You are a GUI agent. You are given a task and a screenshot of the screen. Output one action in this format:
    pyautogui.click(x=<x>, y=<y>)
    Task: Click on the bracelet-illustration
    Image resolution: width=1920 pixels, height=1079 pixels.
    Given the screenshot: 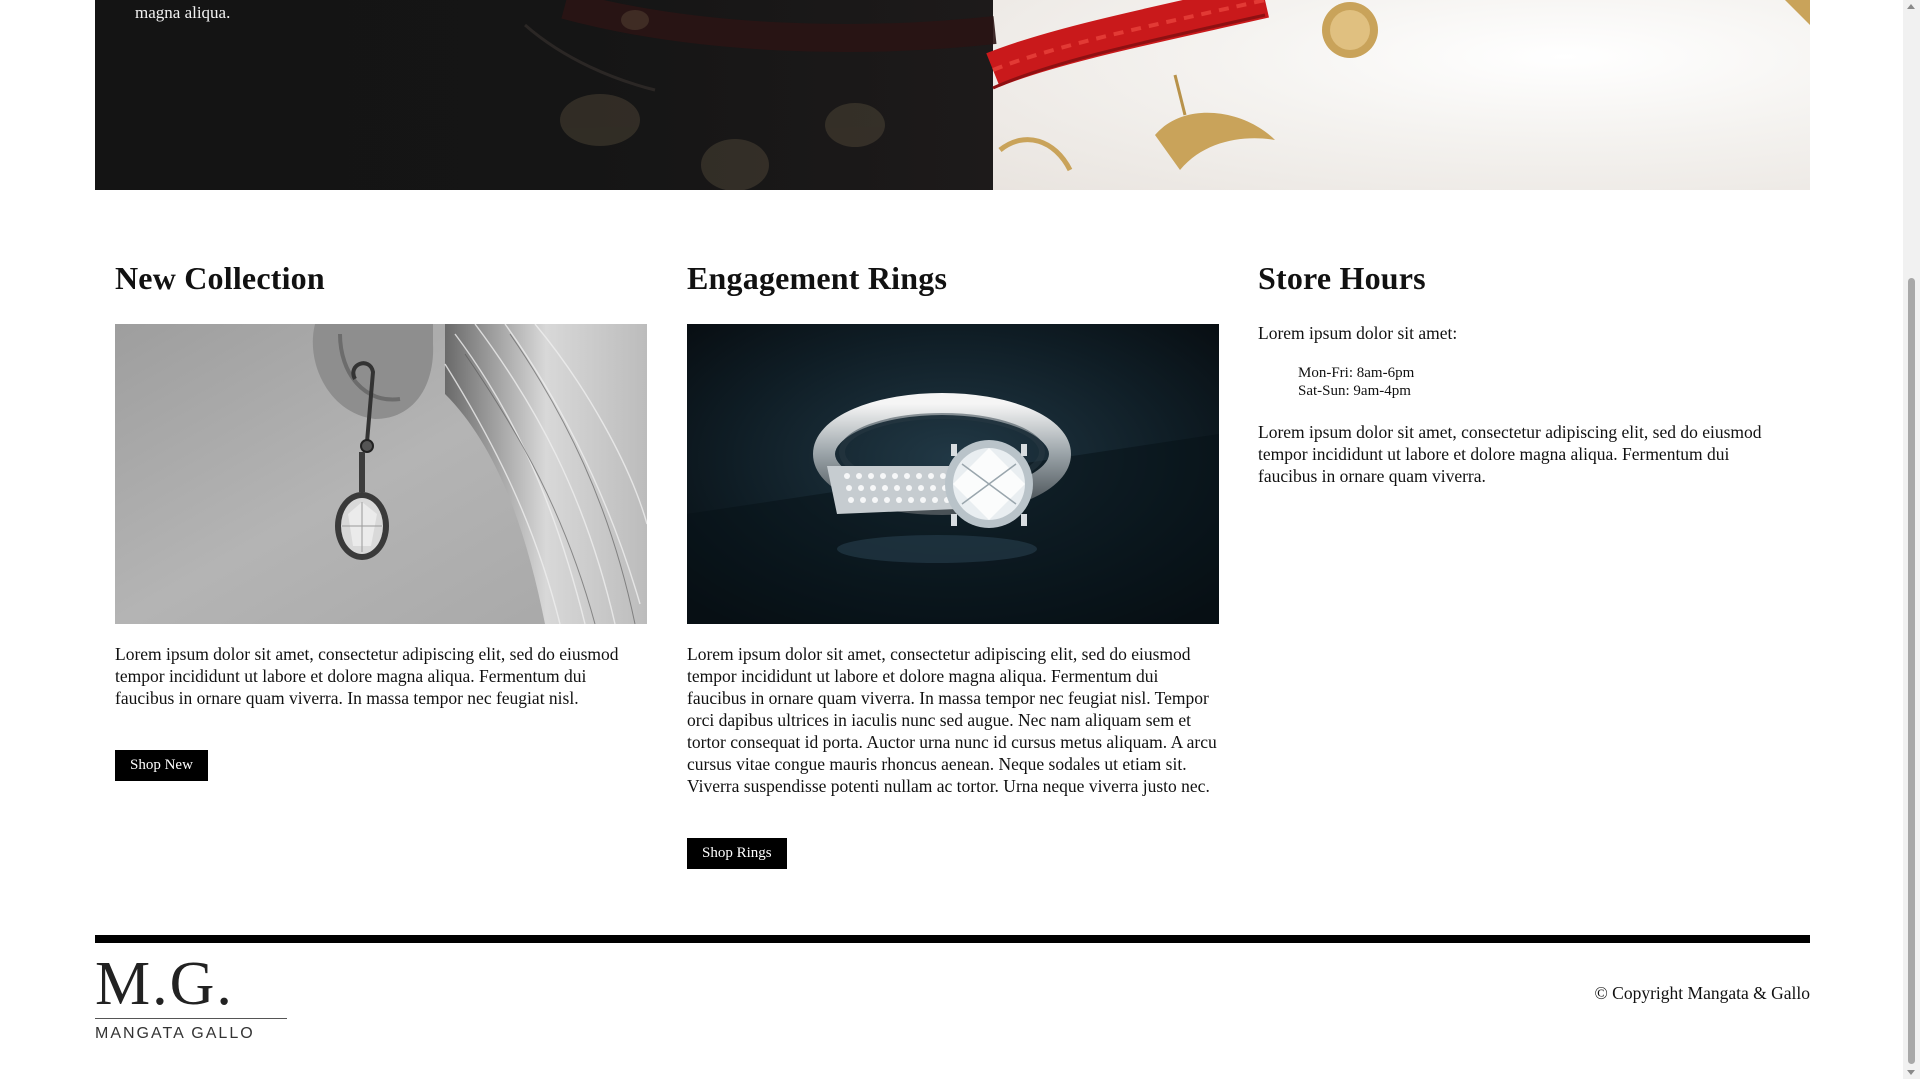 What is the action you would take?
    pyautogui.click(x=1167, y=95)
    